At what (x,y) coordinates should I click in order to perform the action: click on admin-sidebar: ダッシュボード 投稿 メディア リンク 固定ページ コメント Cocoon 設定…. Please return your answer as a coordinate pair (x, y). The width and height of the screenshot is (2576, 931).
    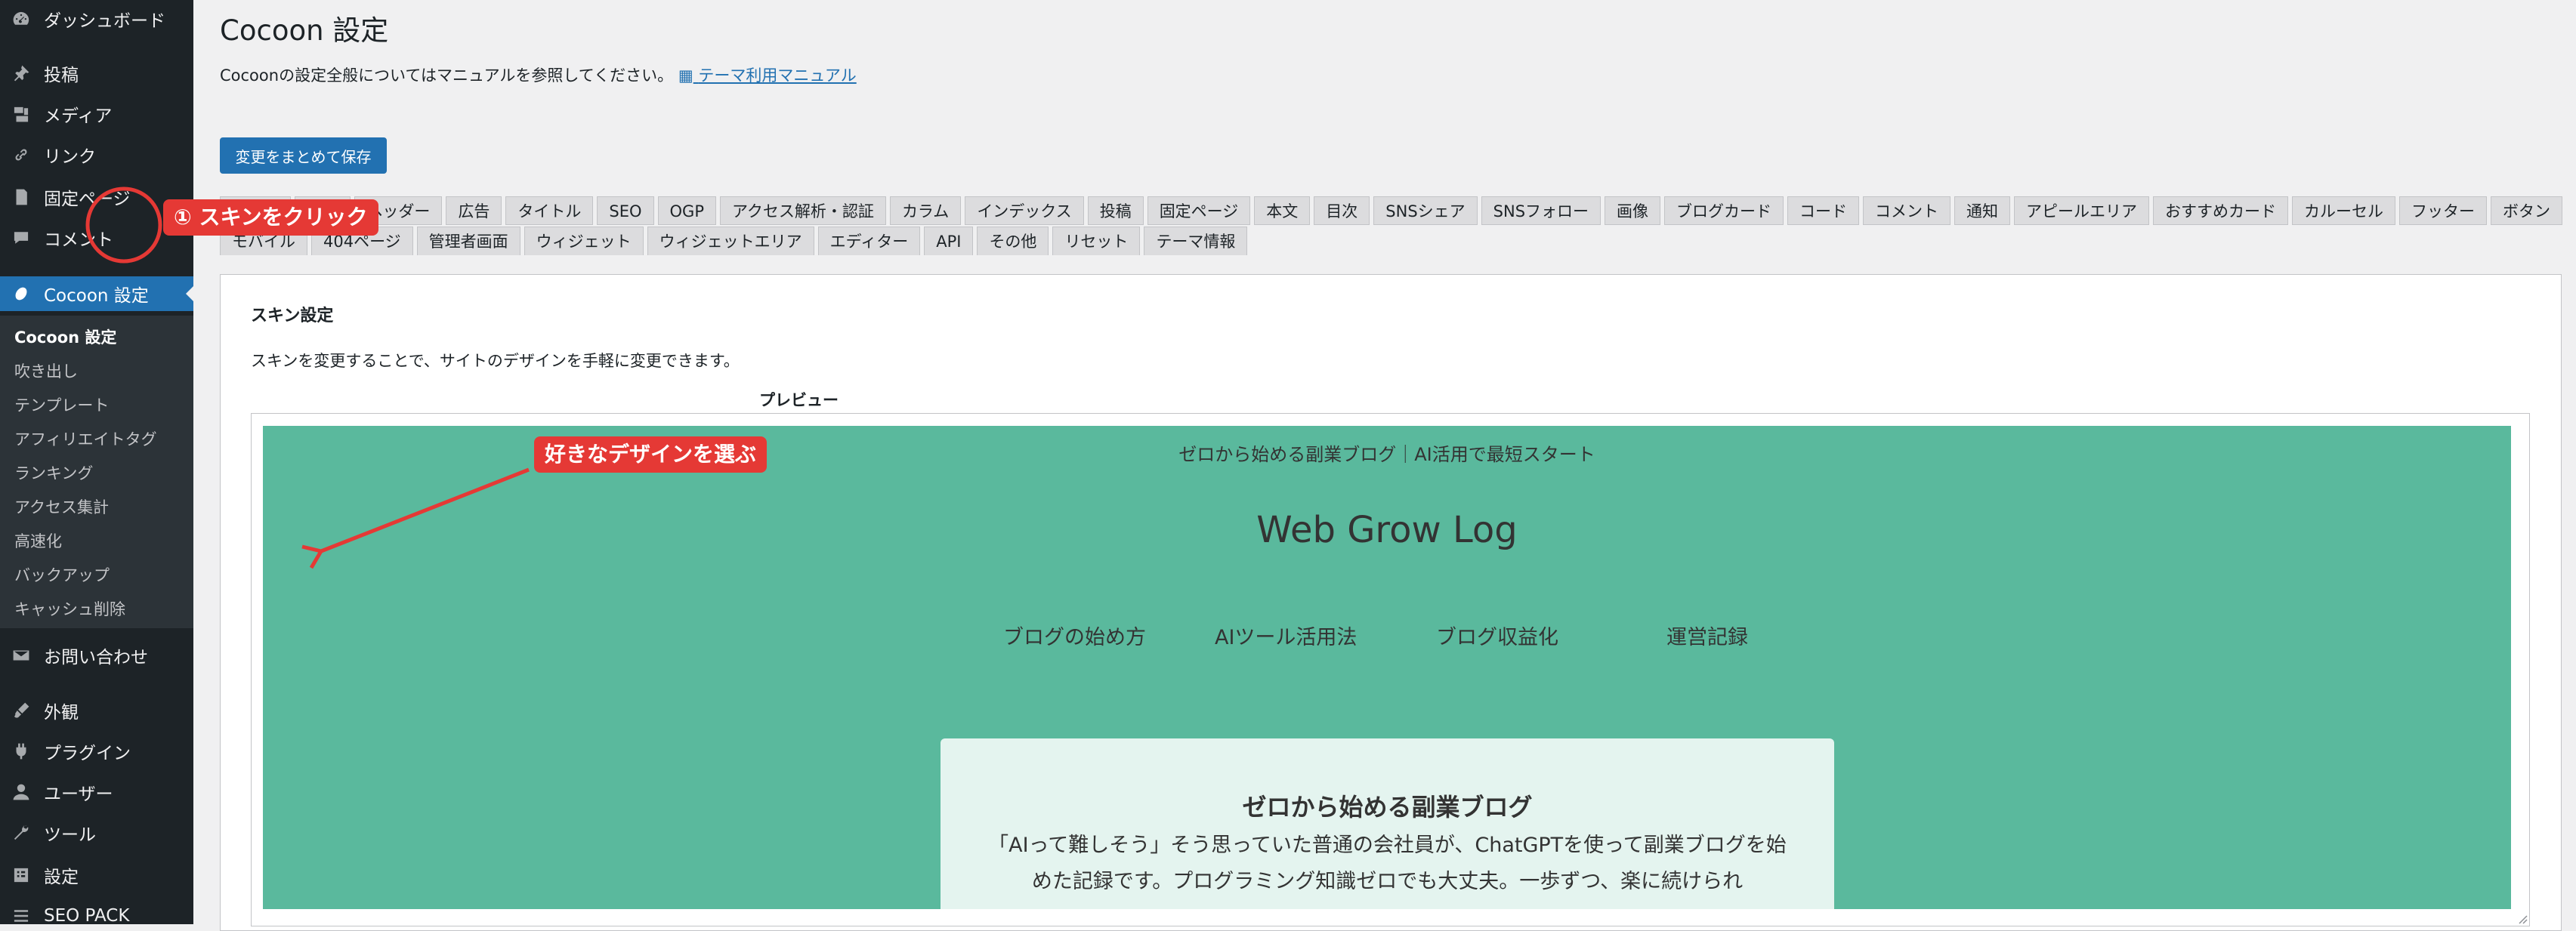
    Looking at the image, I should click on (96, 462).